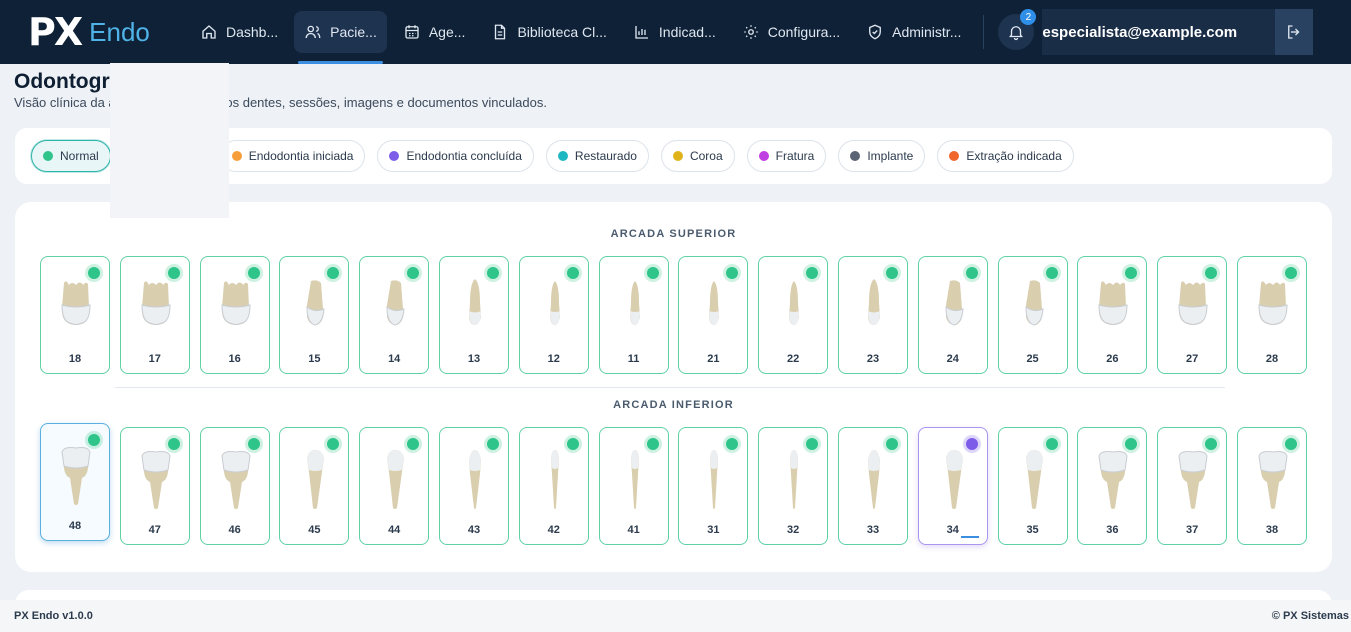  What do you see at coordinates (670, 387) in the screenshot?
I see `arch-divider` at bounding box center [670, 387].